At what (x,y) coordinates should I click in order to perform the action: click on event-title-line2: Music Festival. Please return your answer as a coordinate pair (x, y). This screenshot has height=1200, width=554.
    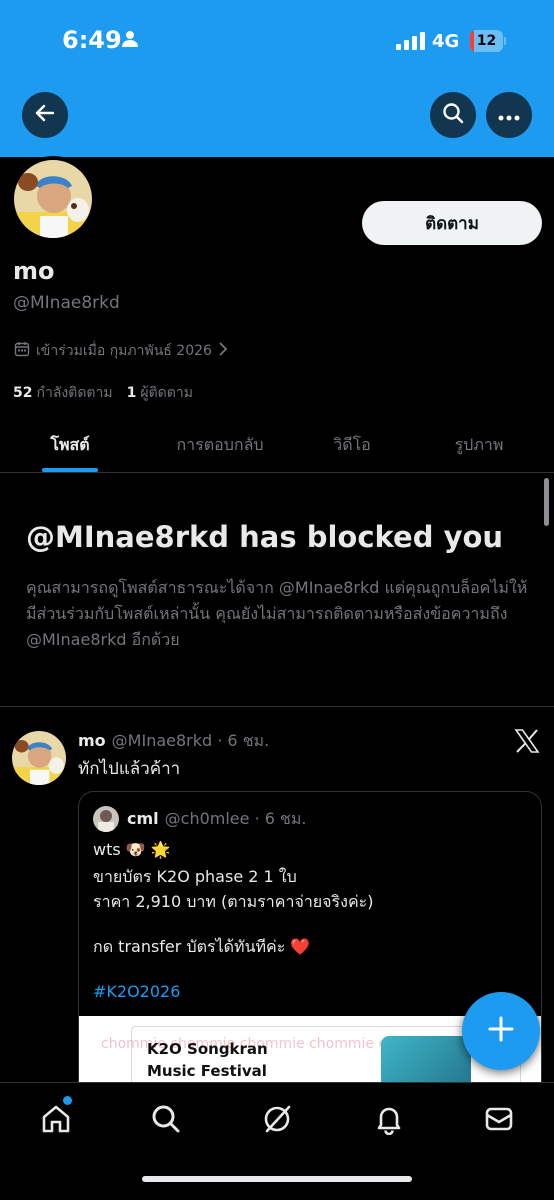
    Looking at the image, I should click on (207, 1071).